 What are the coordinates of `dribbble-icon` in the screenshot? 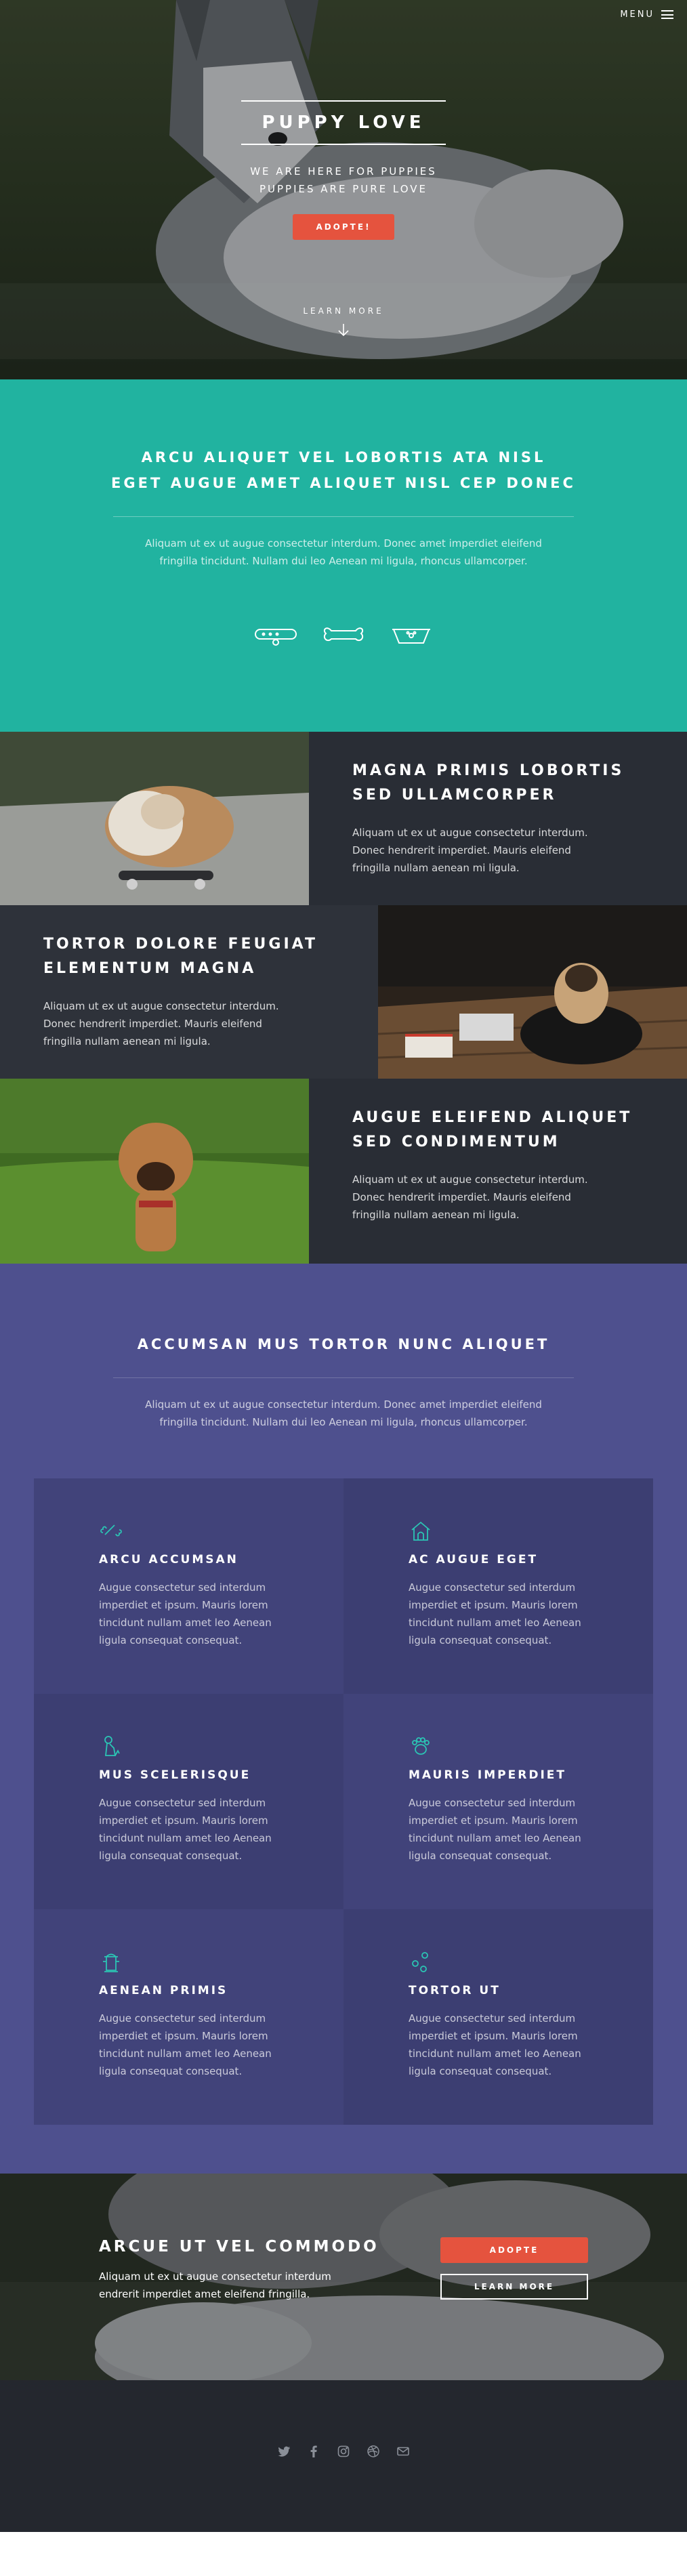 It's located at (373, 2451).